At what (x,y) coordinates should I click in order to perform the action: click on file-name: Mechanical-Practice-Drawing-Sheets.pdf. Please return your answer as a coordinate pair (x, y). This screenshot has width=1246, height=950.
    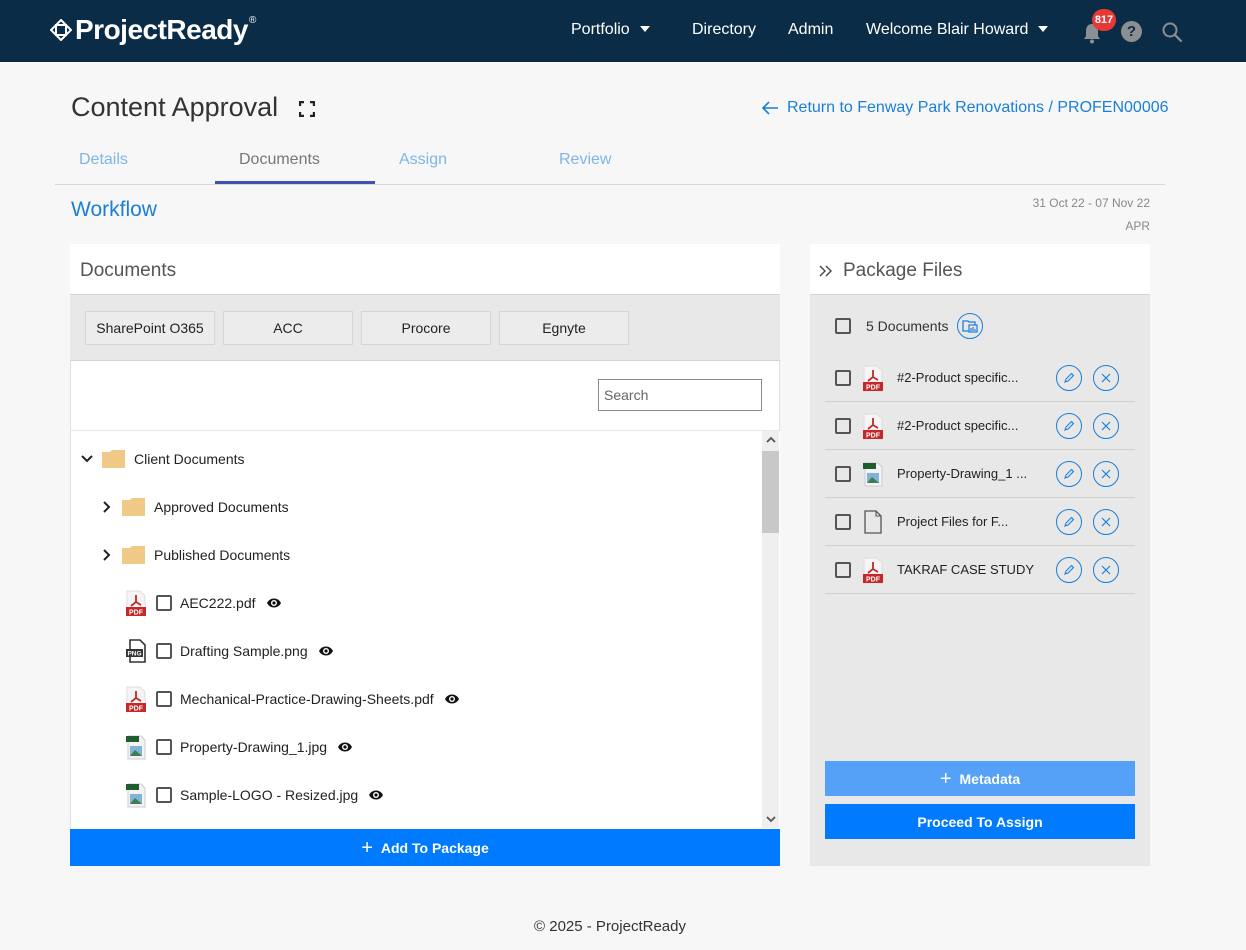
    Looking at the image, I should click on (307, 699).